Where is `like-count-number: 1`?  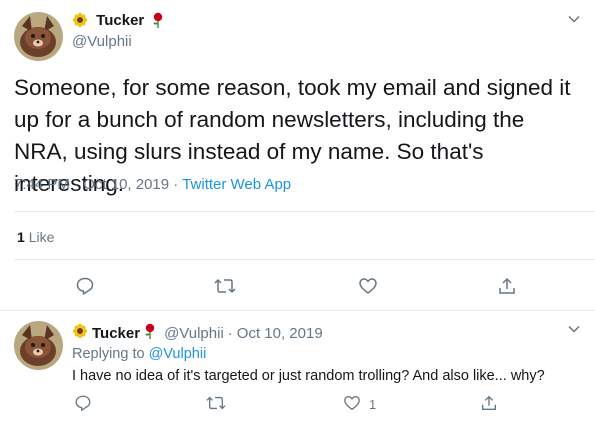
like-count-number: 1 is located at coordinates (21, 237).